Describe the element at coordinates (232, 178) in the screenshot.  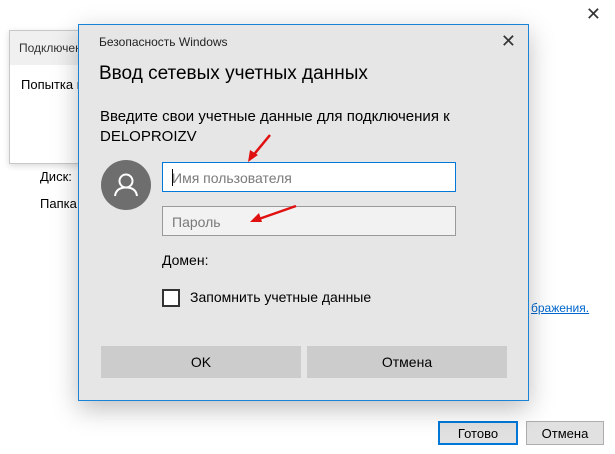
I see `username-placeholder: Имя пользователя` at that location.